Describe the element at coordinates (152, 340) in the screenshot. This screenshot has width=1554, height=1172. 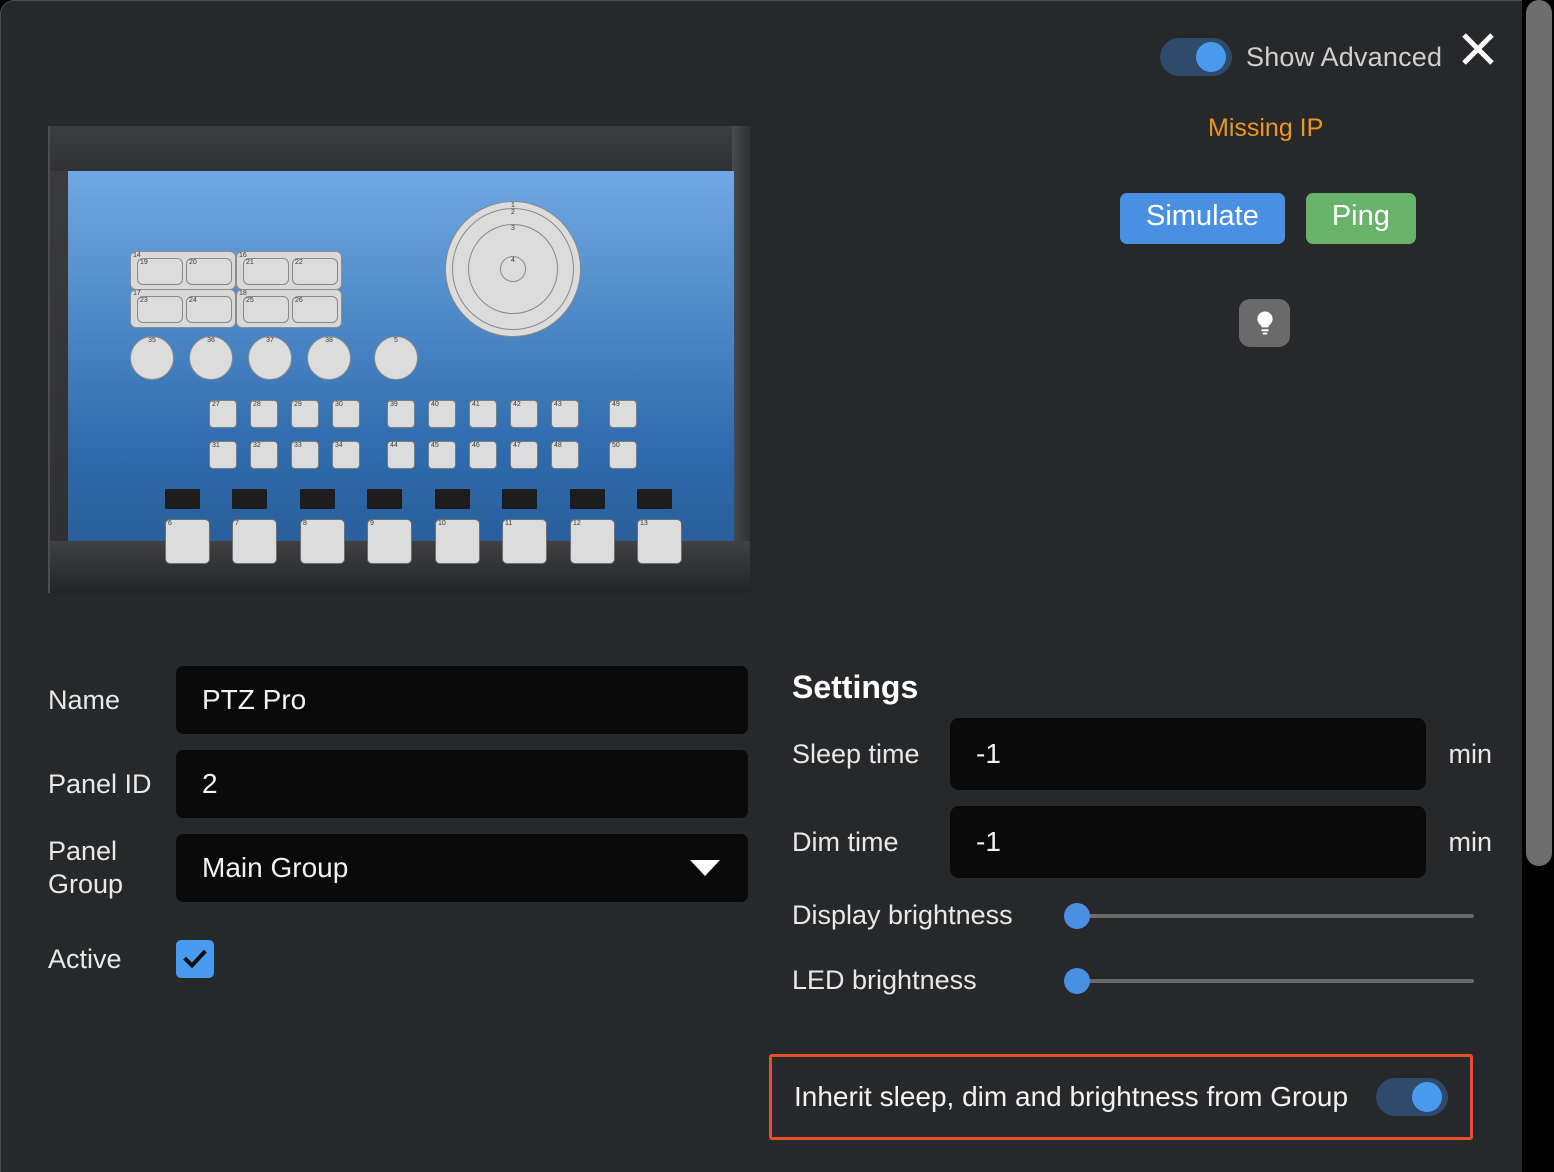
I see `panel-key-number: 35` at that location.